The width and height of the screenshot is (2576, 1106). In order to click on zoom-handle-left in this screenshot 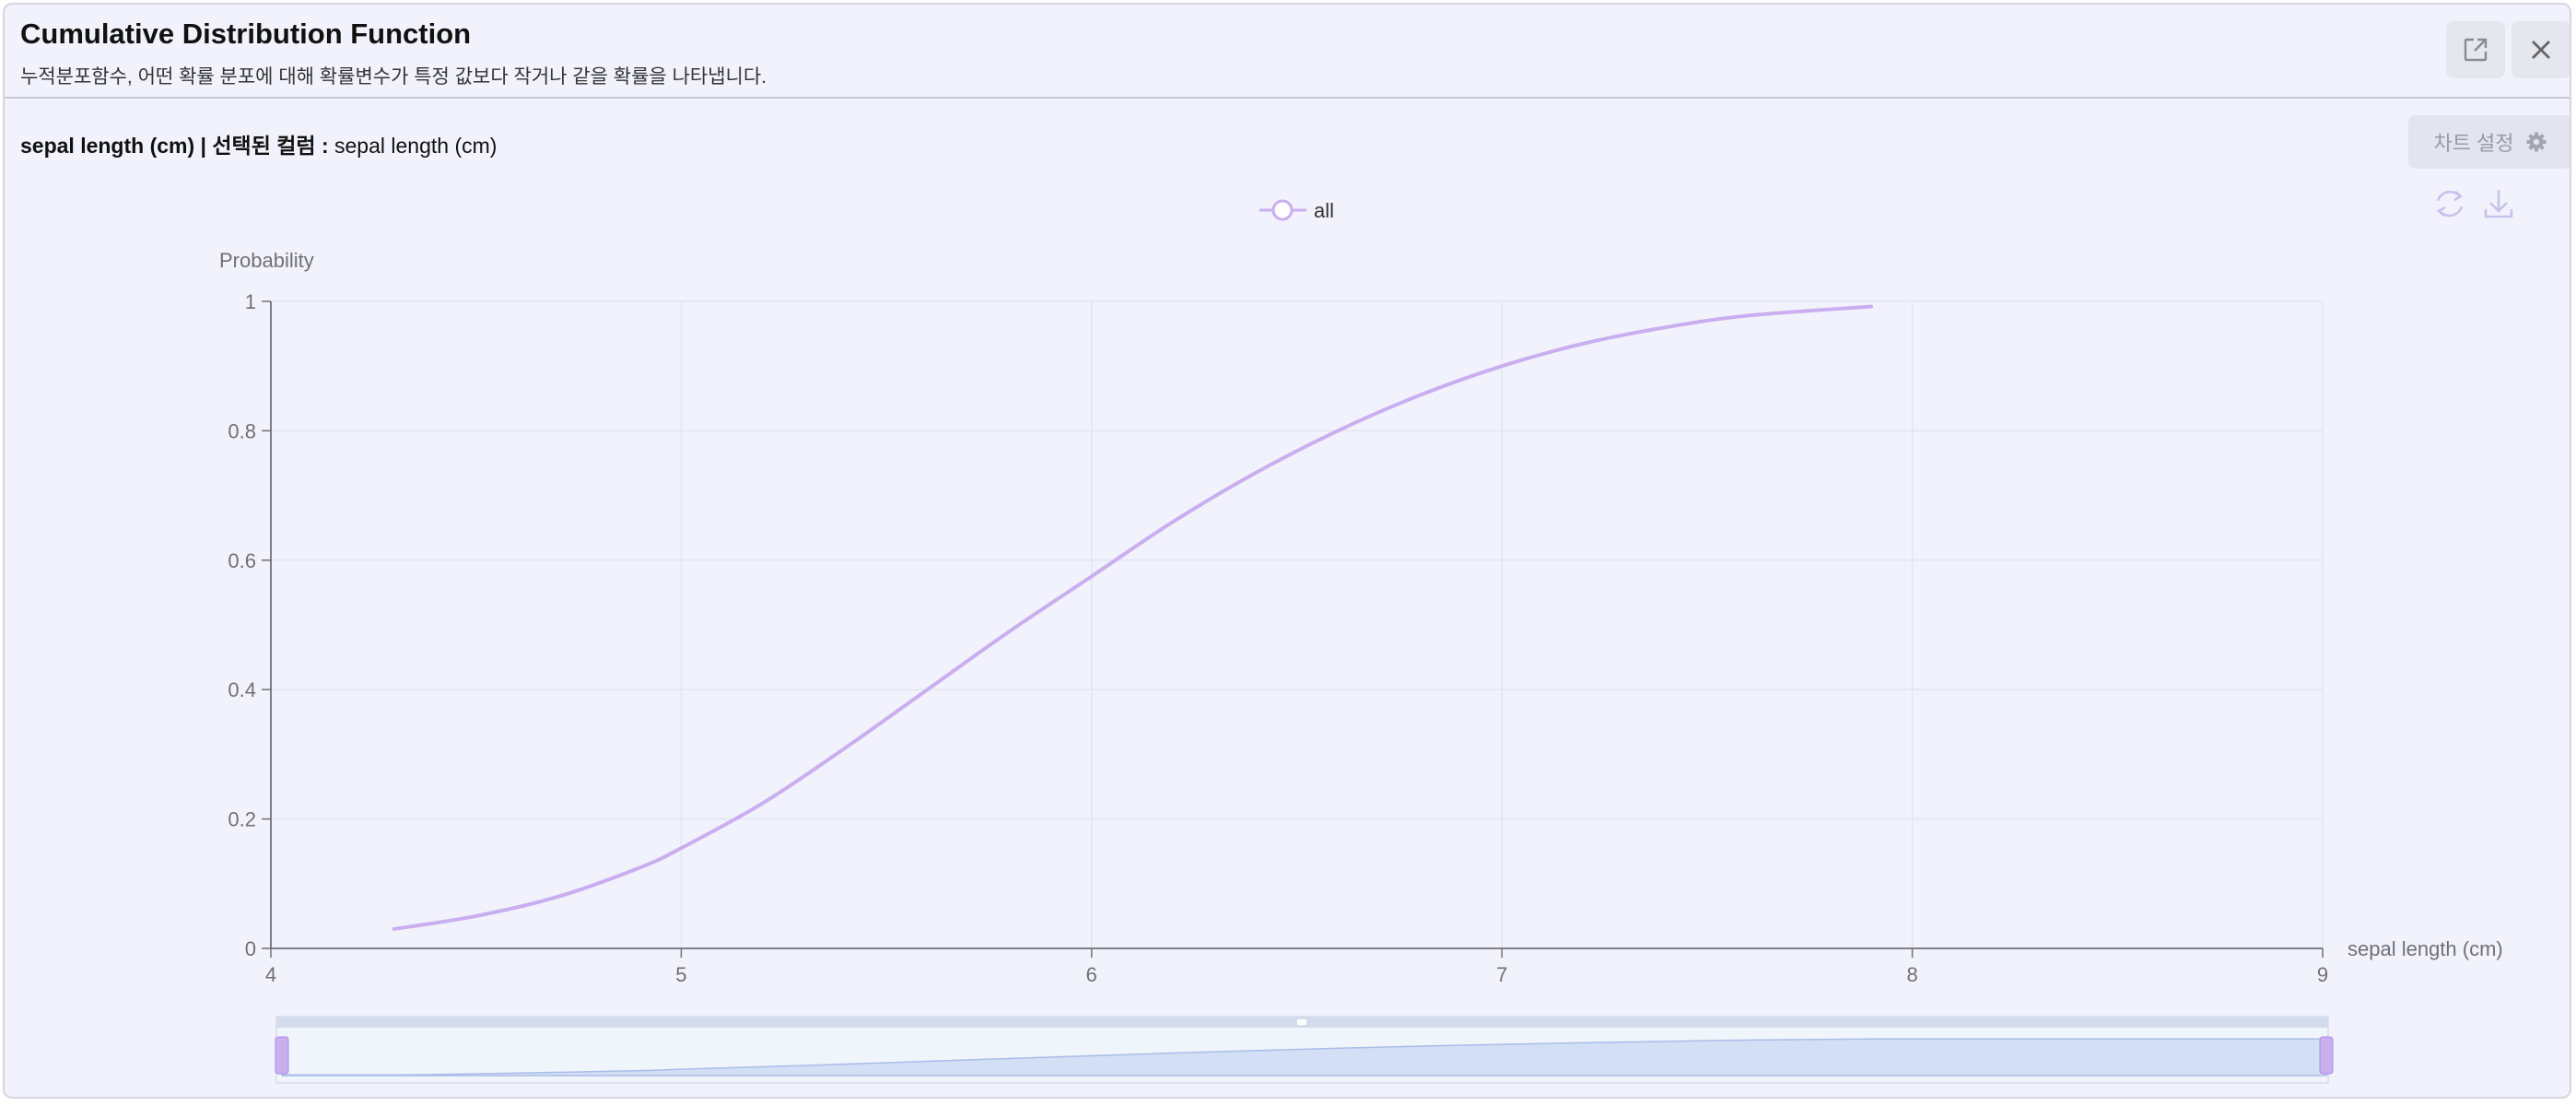, I will do `click(282, 1055)`.